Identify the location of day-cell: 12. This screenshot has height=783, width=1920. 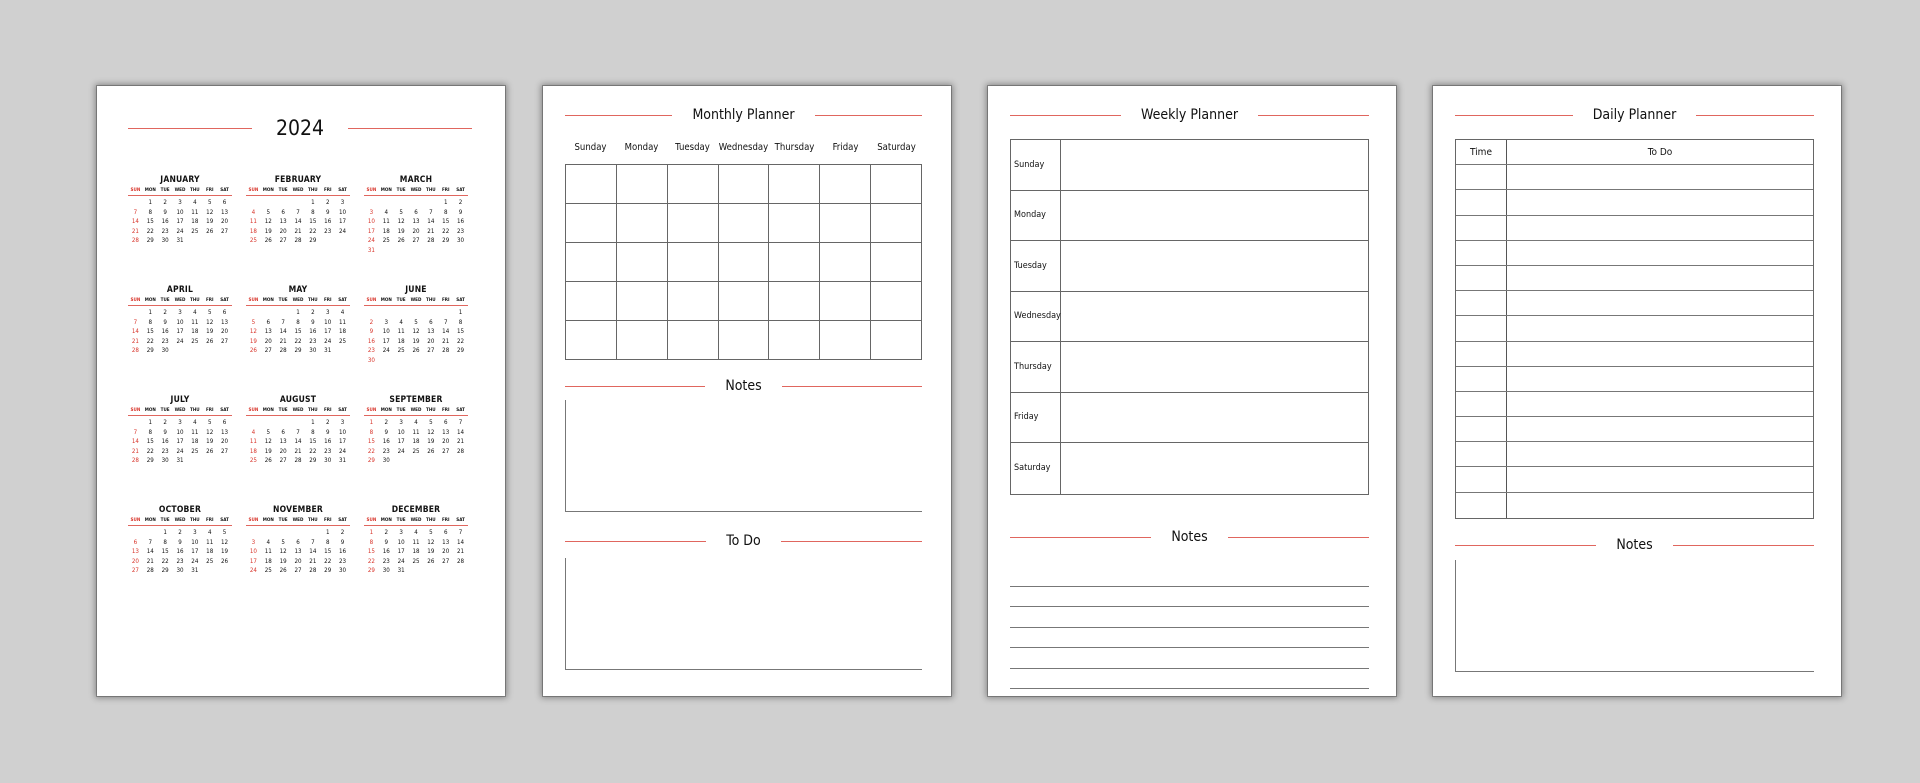
(430, 542).